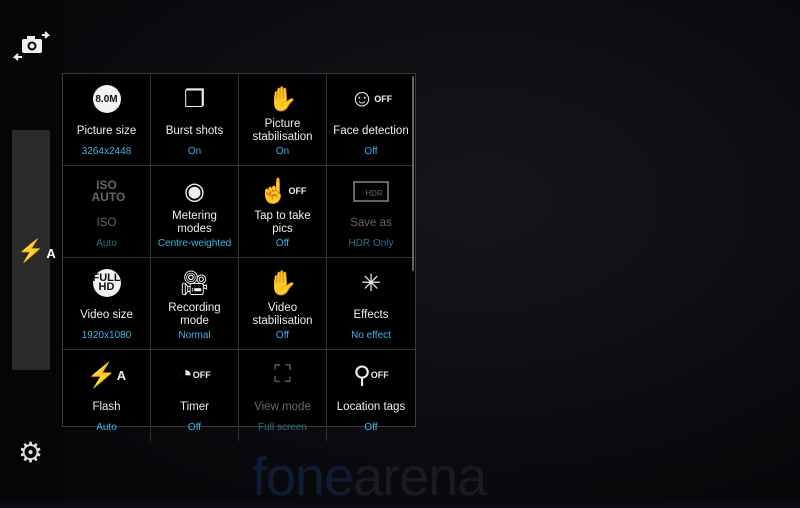 The width and height of the screenshot is (800, 508). I want to click on setting-label: Metering modes, so click(194, 222).